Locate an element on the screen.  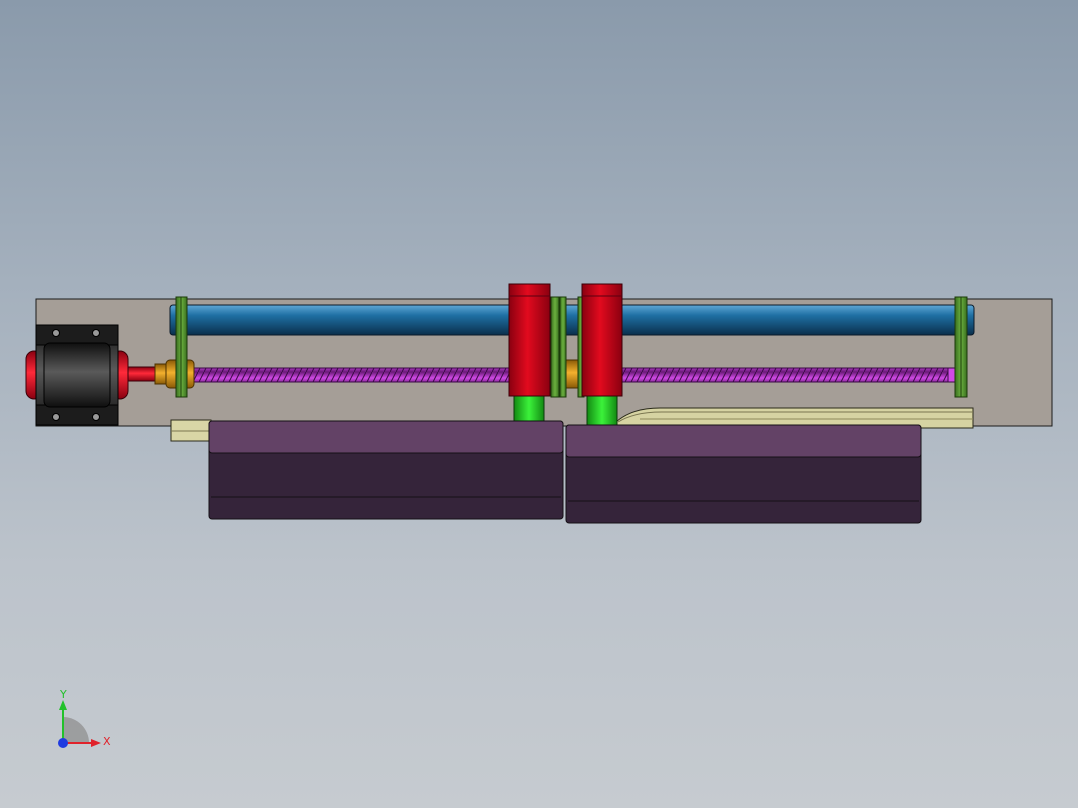
guide-rod-right is located at coordinates (797, 320).